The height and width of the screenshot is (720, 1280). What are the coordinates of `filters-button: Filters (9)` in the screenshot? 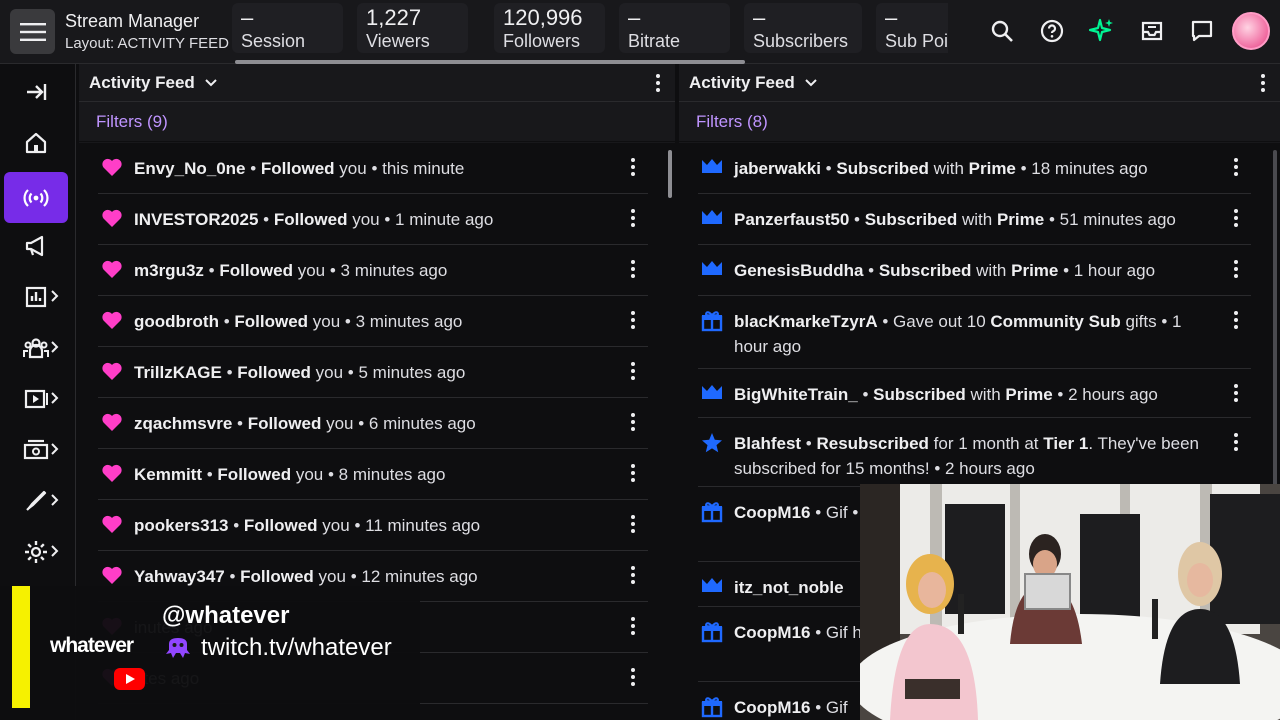 It's located at (377, 122).